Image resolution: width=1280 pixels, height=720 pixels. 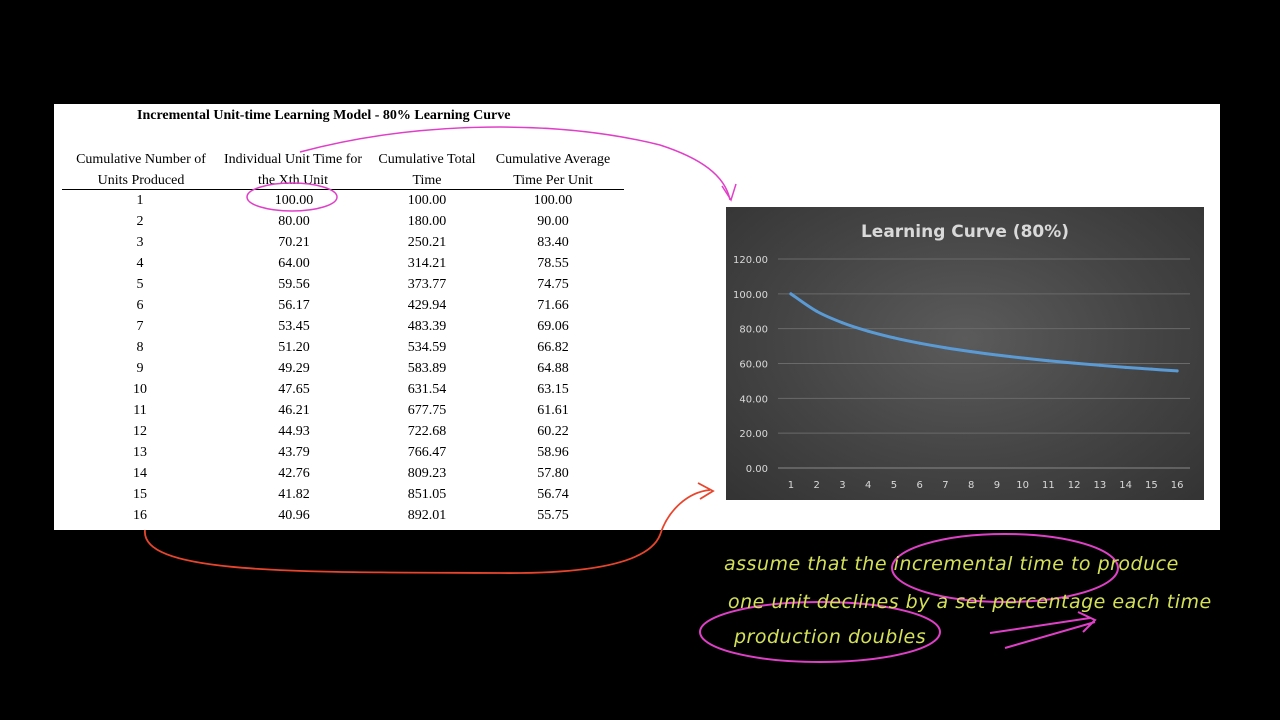 I want to click on cell-unit-time: 46.21, so click(x=294, y=410).